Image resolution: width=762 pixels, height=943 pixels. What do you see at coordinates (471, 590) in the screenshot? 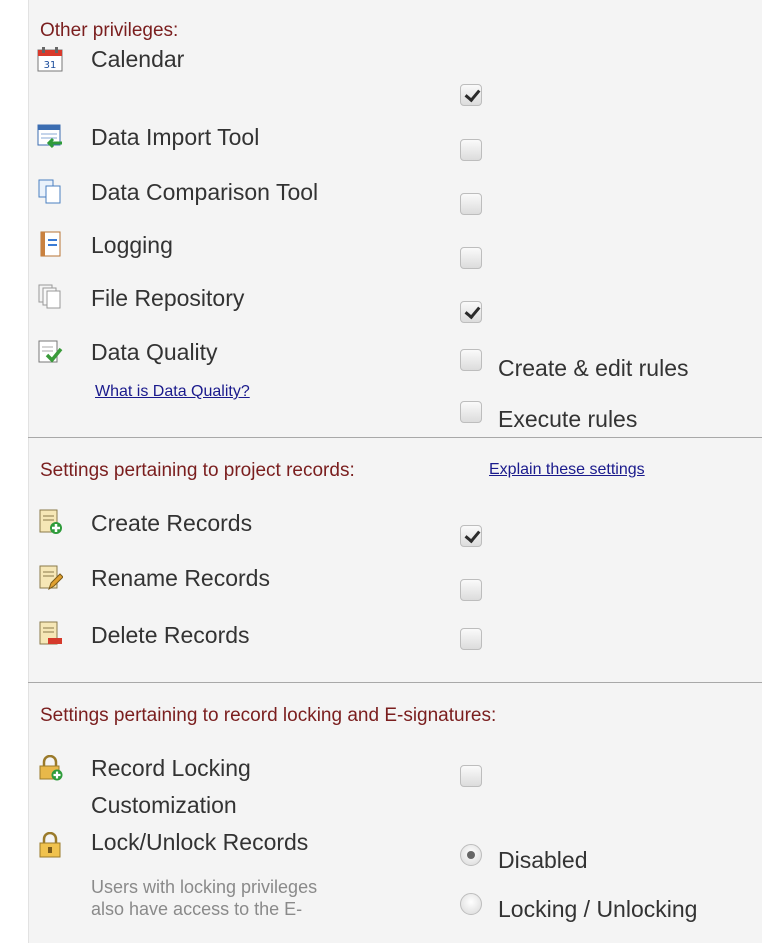
I see `rename-records-checkbox` at bounding box center [471, 590].